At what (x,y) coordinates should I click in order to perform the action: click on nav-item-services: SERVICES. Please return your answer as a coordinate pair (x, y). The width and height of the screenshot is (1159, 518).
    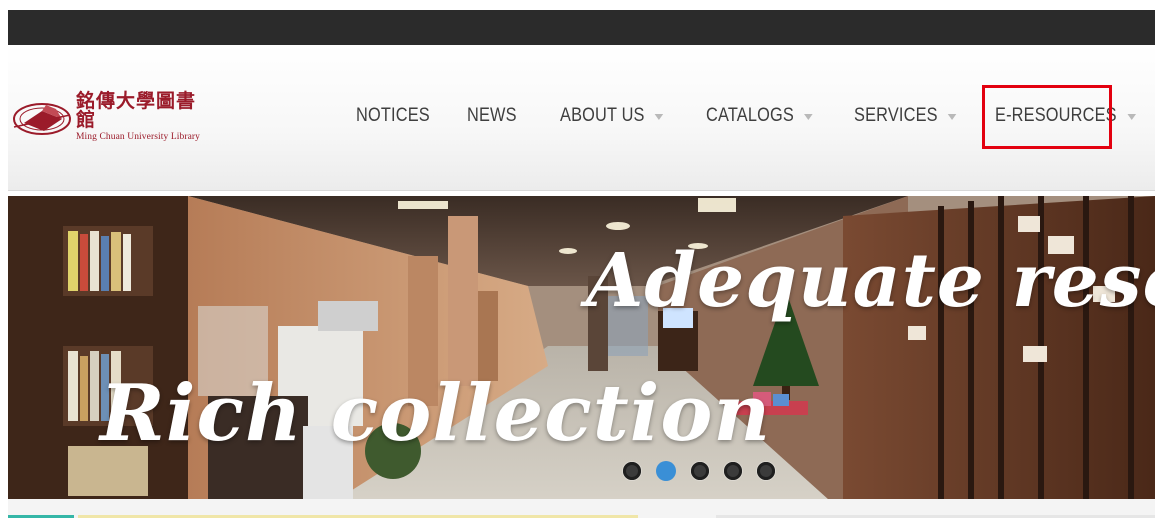
    Looking at the image, I should click on (905, 116).